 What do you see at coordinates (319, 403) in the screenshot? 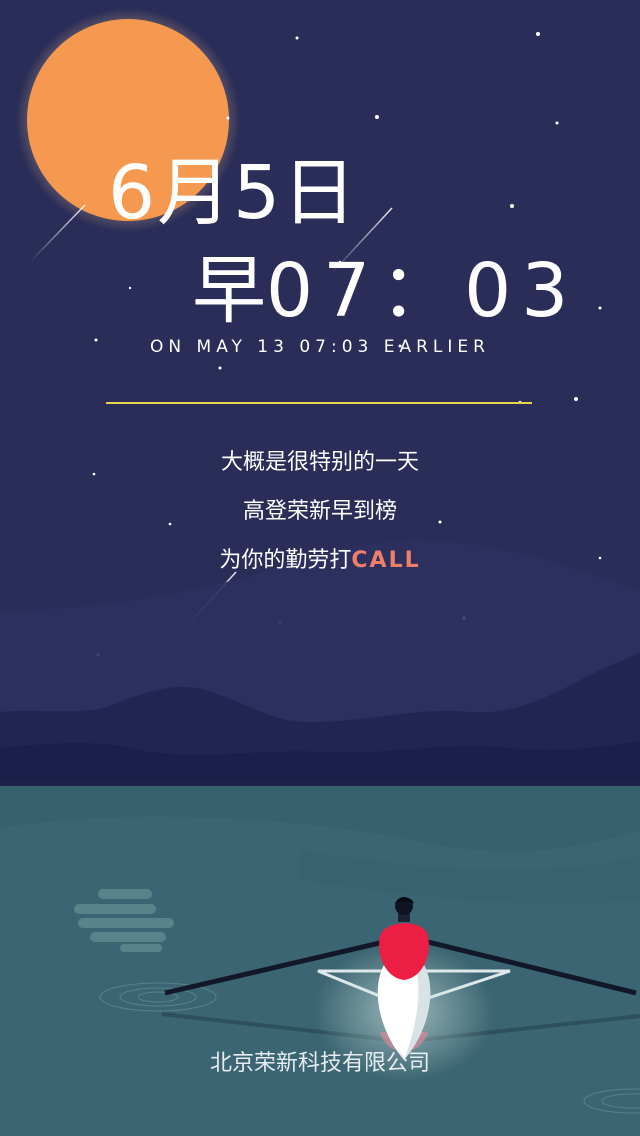
I see `divider-line` at bounding box center [319, 403].